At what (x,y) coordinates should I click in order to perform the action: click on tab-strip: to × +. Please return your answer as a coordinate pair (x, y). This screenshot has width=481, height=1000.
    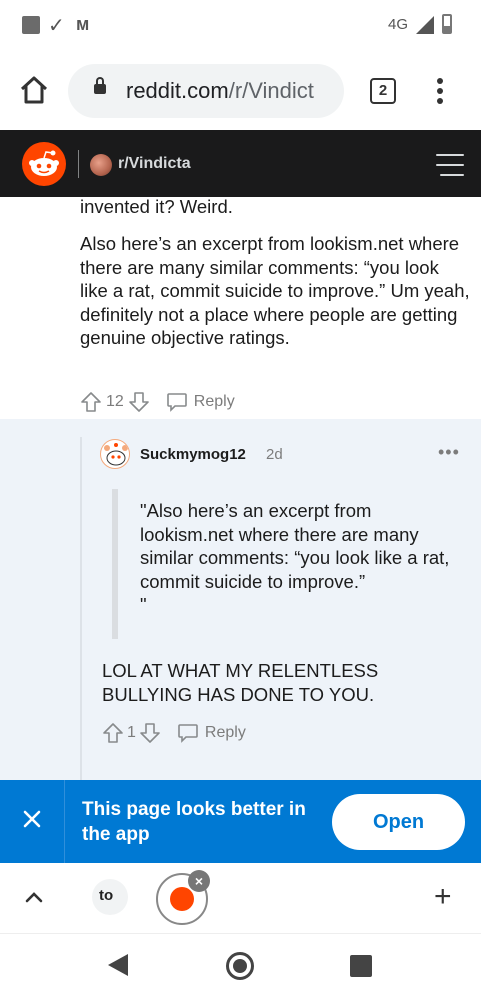
    Looking at the image, I should click on (240, 898).